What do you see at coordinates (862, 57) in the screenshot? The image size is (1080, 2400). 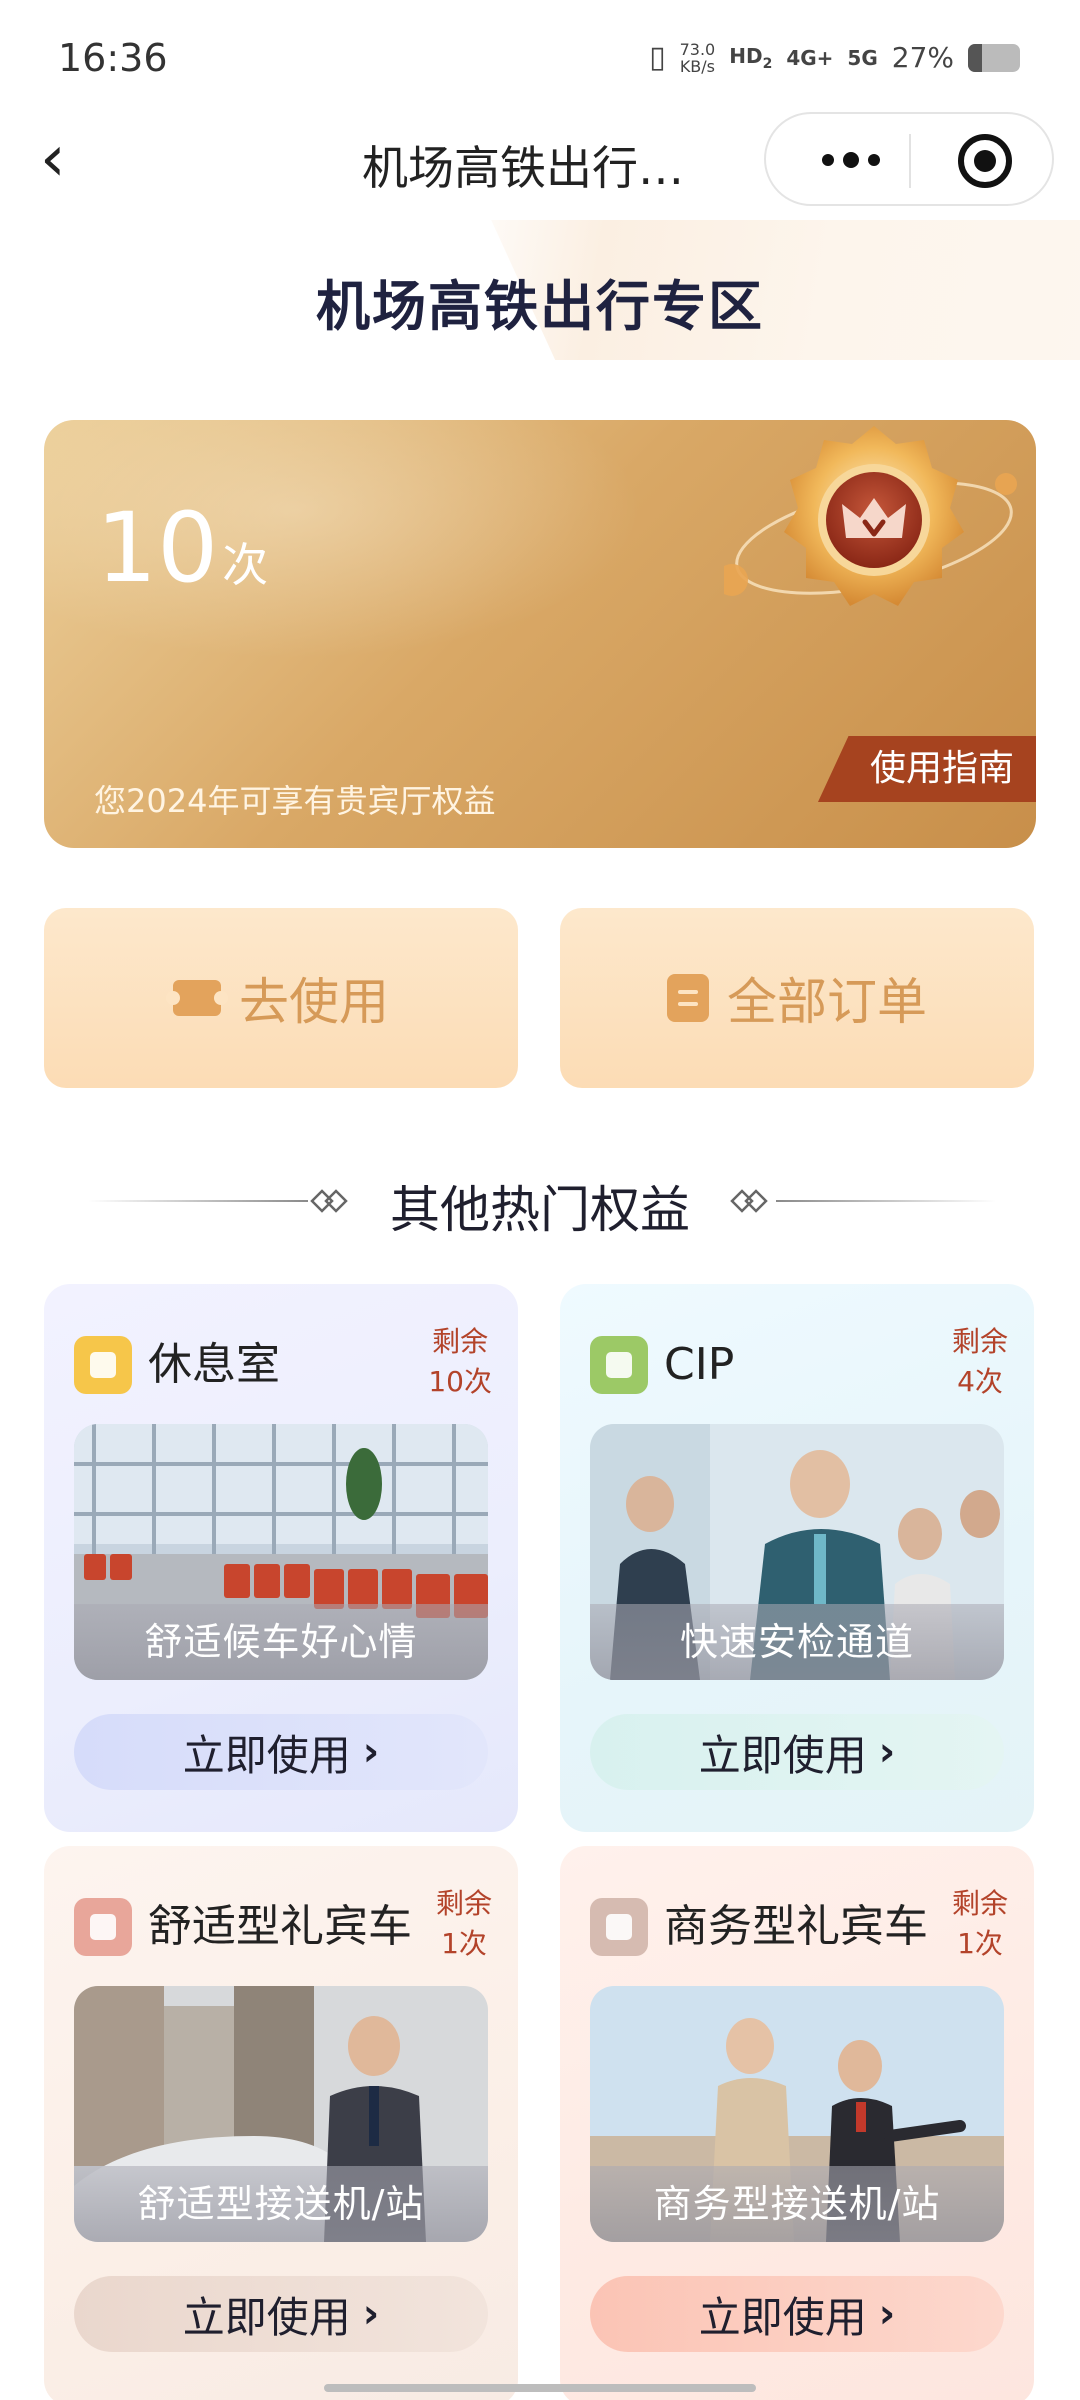 I see `signal-5g-icon: 5G` at bounding box center [862, 57].